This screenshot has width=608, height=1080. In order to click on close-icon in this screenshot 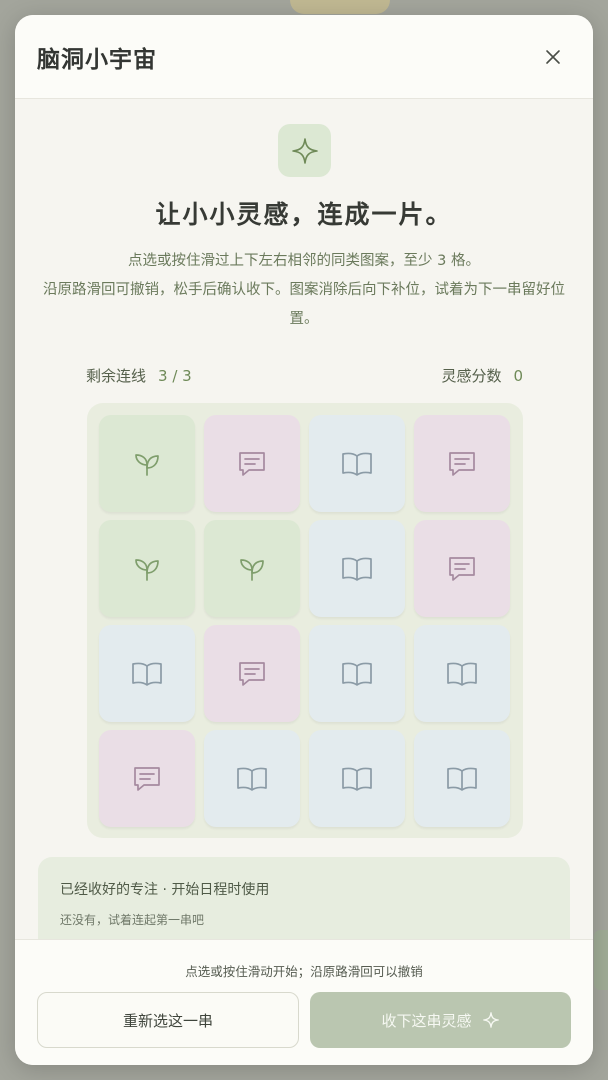, I will do `click(553, 56)`.